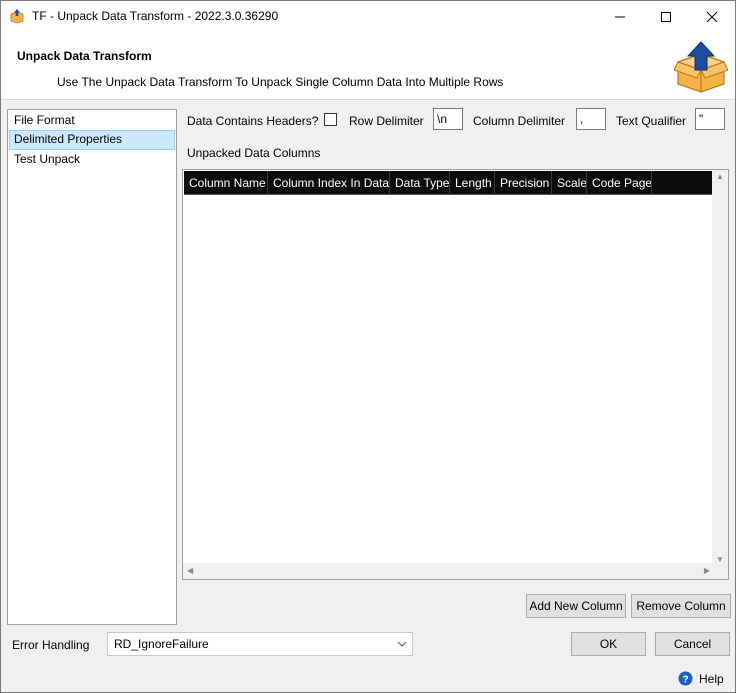 This screenshot has width=736, height=693. What do you see at coordinates (681, 606) in the screenshot?
I see `remove-column-button: Remove Column` at bounding box center [681, 606].